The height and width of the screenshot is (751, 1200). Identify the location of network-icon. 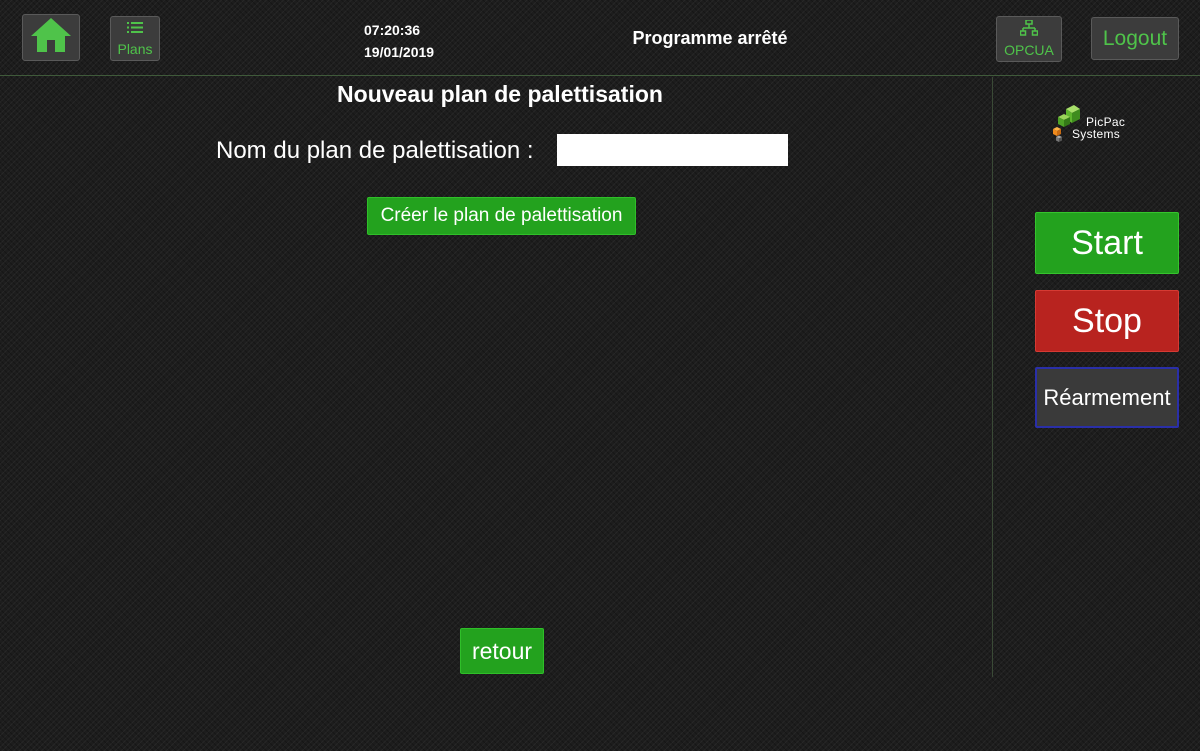
(1029, 30).